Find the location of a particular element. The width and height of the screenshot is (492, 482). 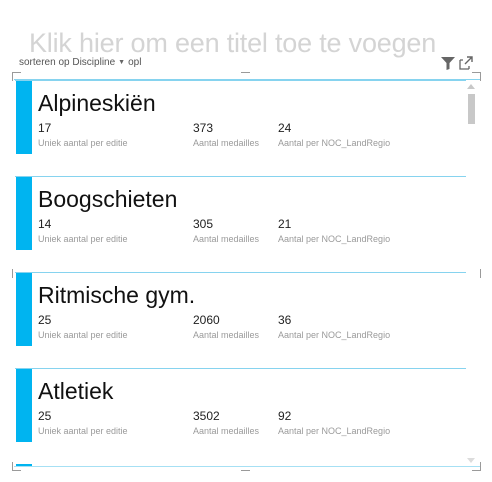

field-value: 373 is located at coordinates (203, 128).